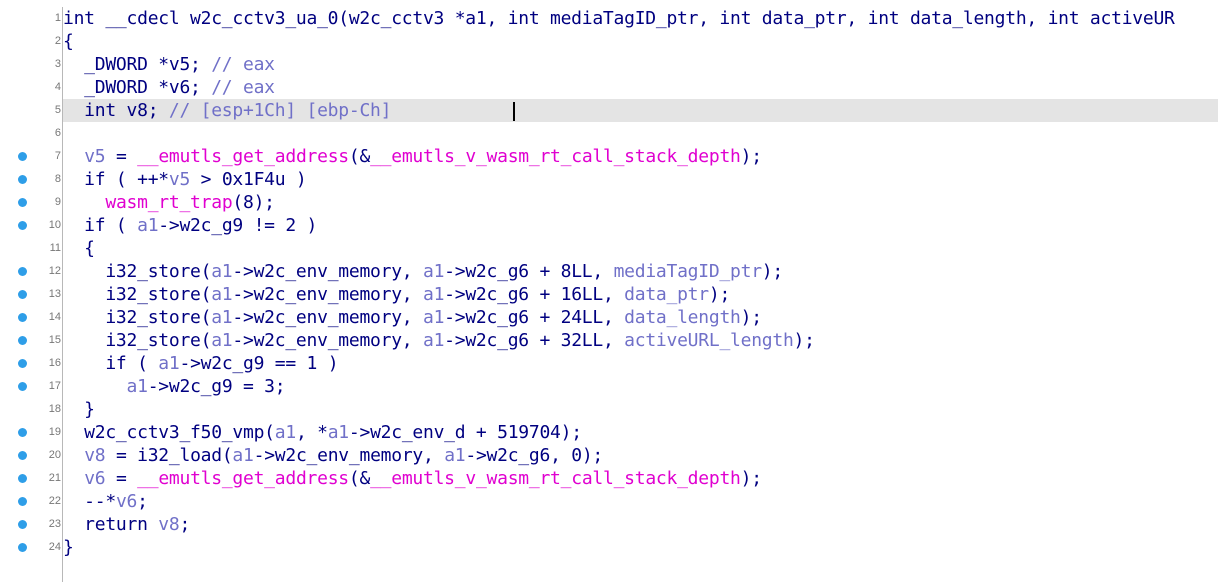 This screenshot has height=582, width=1218. What do you see at coordinates (179, 179) in the screenshot?
I see `variable-name: v5` at bounding box center [179, 179].